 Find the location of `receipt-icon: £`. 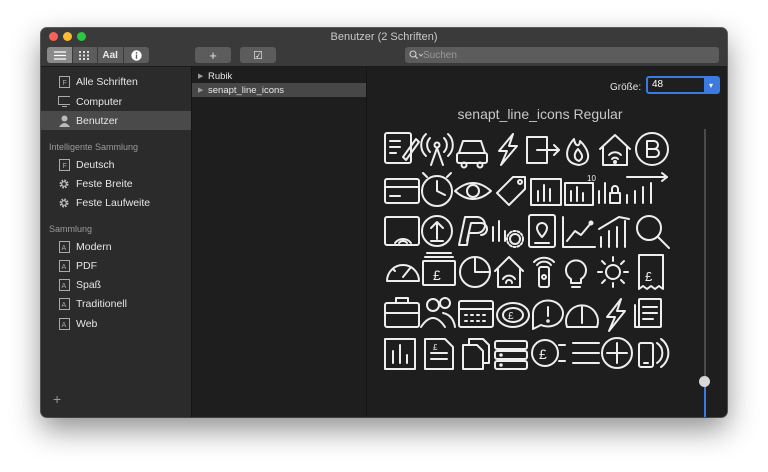

receipt-icon: £ is located at coordinates (651, 272).